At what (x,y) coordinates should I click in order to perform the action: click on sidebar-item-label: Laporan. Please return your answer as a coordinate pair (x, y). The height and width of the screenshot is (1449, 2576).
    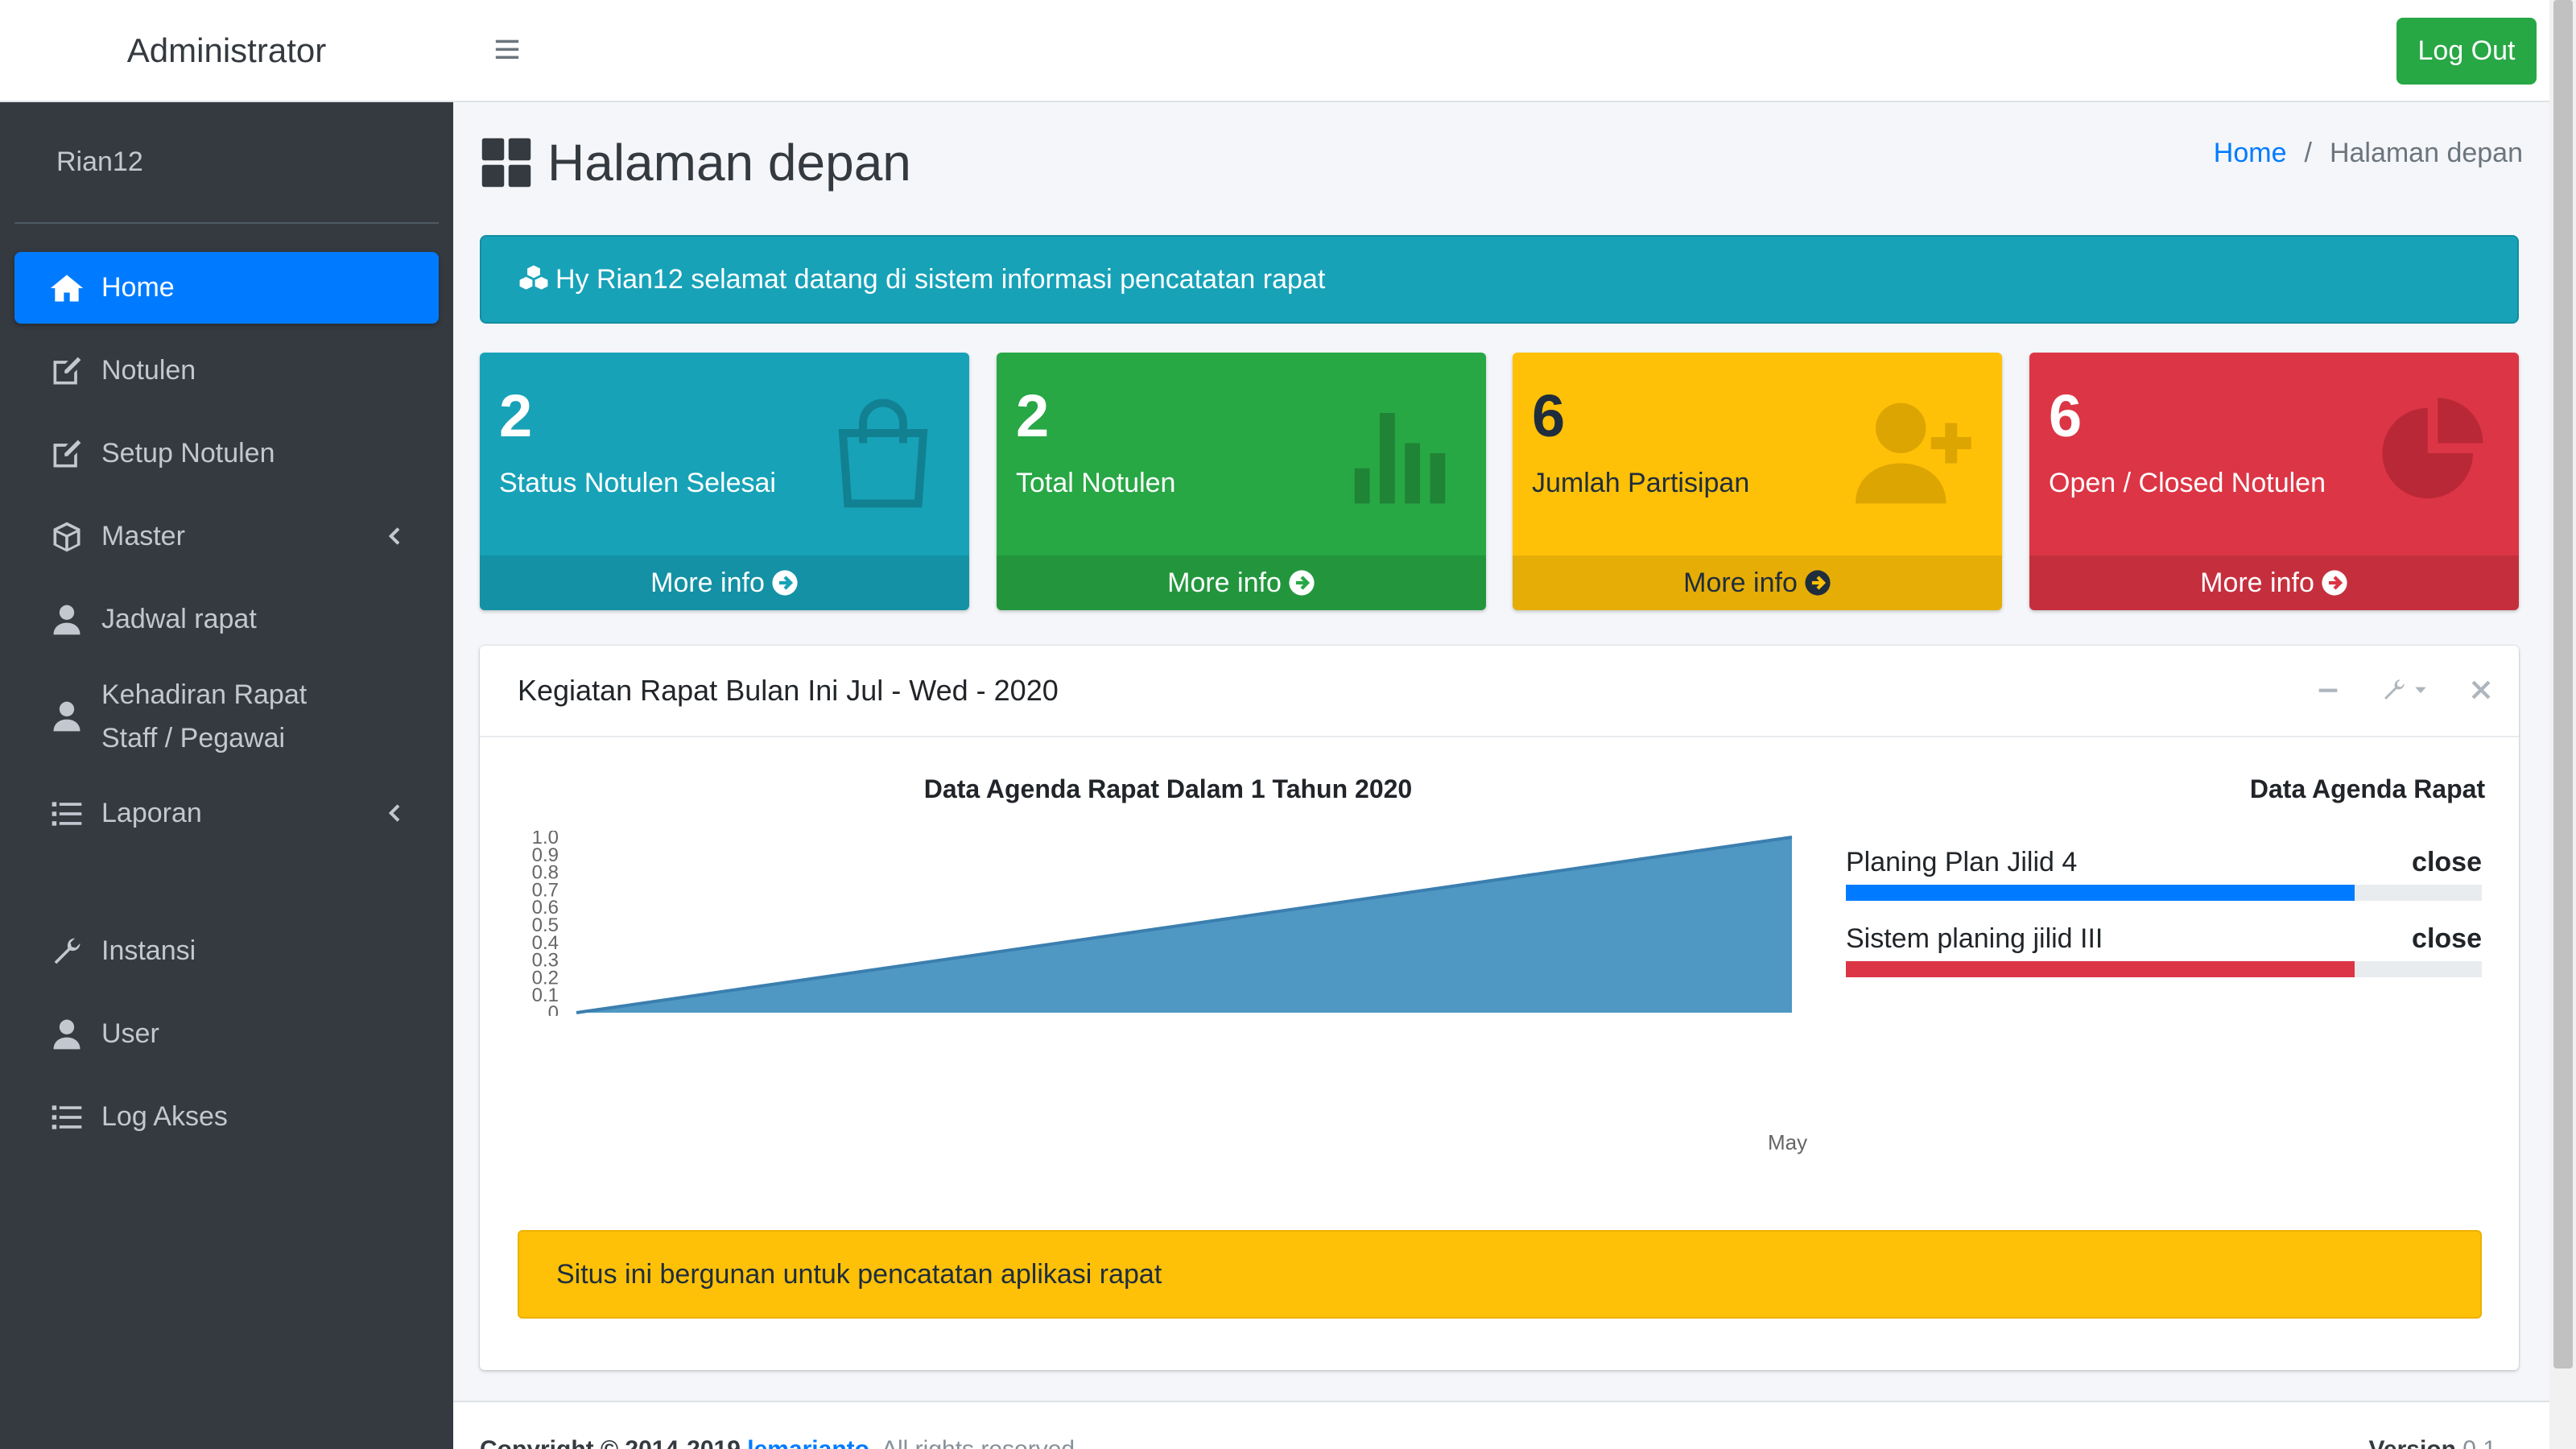
    Looking at the image, I should click on (151, 813).